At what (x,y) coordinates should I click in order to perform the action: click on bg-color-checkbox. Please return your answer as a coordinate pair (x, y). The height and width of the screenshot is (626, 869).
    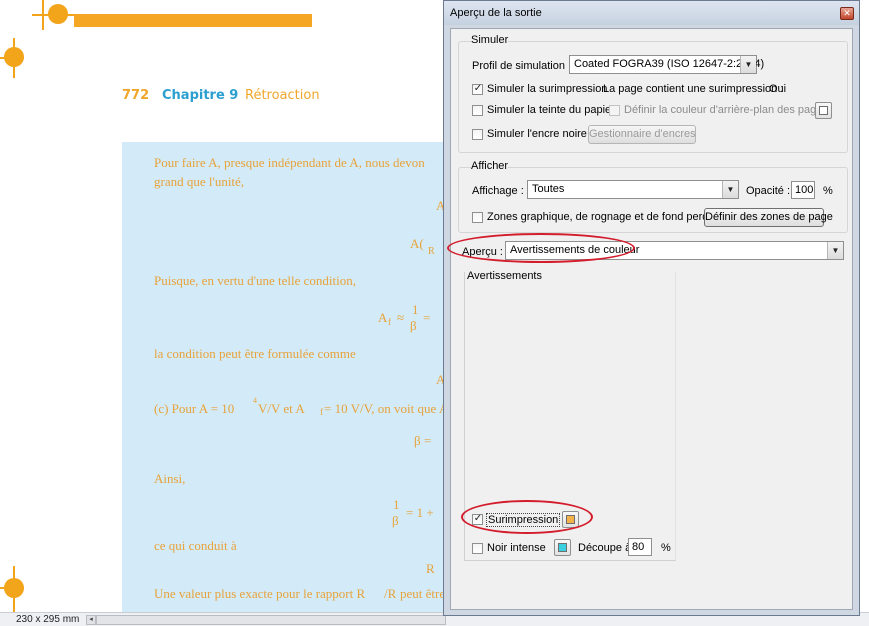
    Looking at the image, I should click on (614, 110).